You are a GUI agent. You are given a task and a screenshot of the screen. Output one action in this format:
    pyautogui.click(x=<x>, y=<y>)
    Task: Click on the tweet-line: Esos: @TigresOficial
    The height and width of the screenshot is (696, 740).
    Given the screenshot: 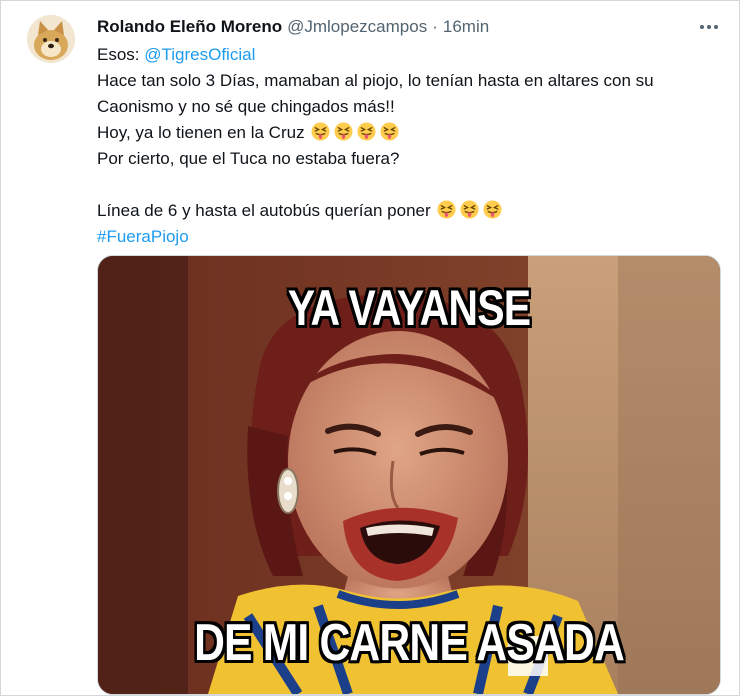 What is the action you would take?
    pyautogui.click(x=407, y=55)
    